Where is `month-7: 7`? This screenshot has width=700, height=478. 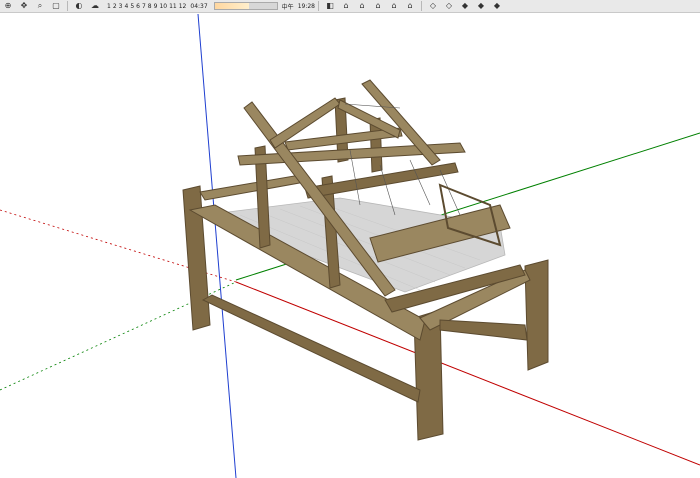
month-7: 7 is located at coordinates (143, 6).